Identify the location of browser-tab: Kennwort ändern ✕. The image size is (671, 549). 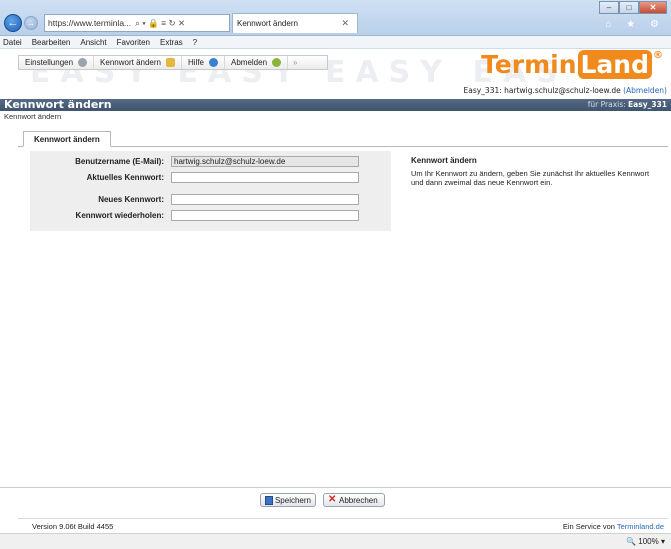
(295, 23).